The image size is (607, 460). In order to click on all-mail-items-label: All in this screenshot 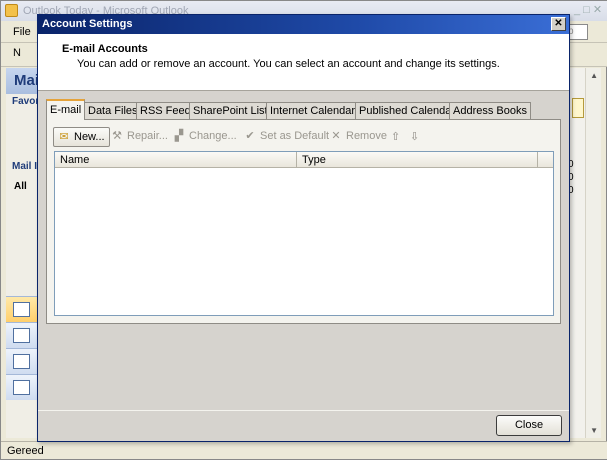, I will do `click(20, 186)`.